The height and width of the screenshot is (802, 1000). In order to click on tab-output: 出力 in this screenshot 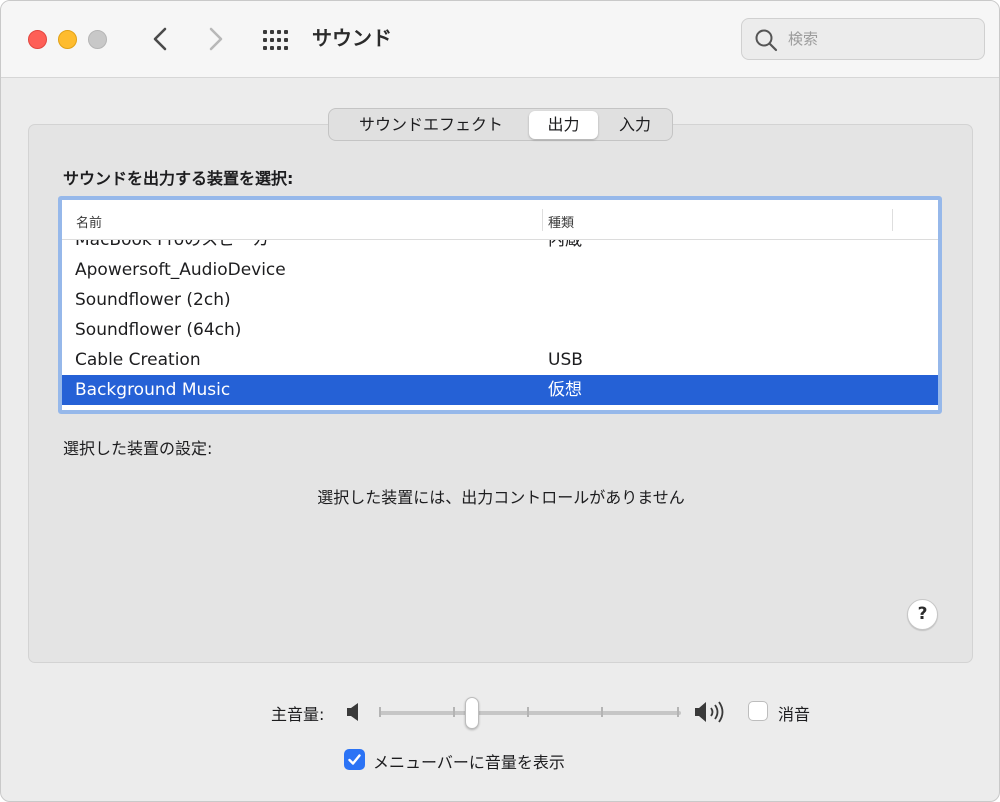, I will do `click(563, 125)`.